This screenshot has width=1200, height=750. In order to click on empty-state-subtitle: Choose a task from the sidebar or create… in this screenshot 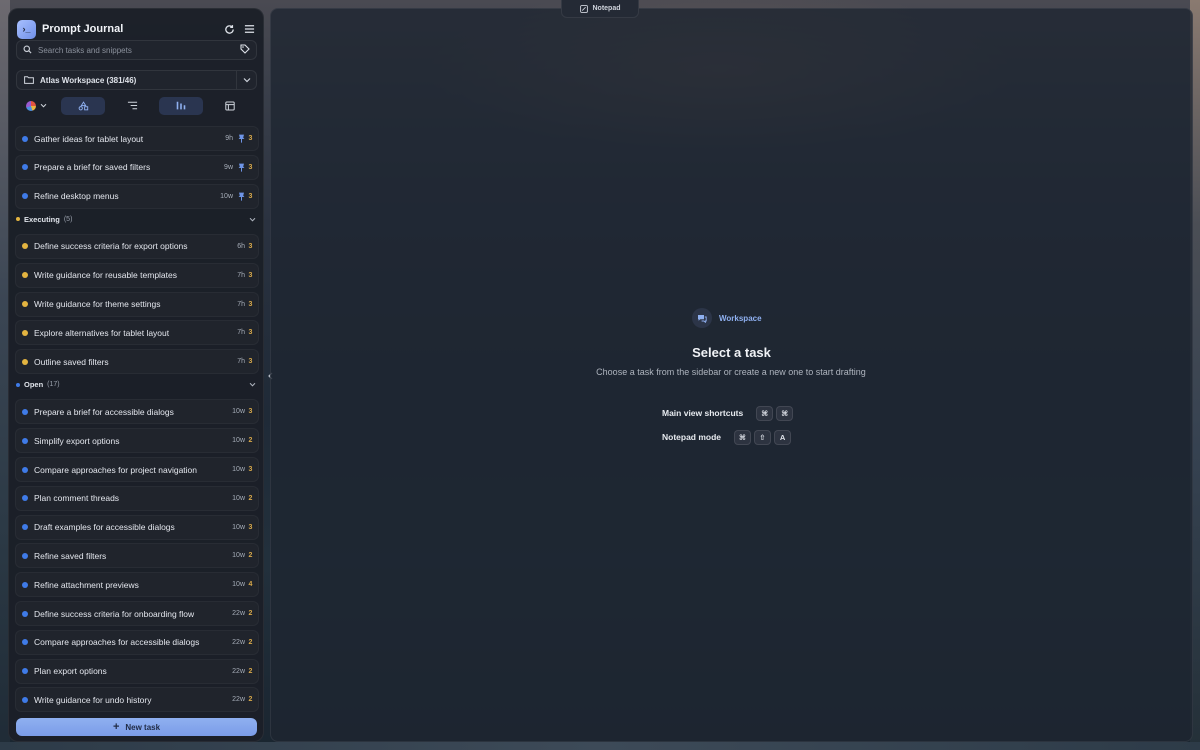, I will do `click(731, 372)`.